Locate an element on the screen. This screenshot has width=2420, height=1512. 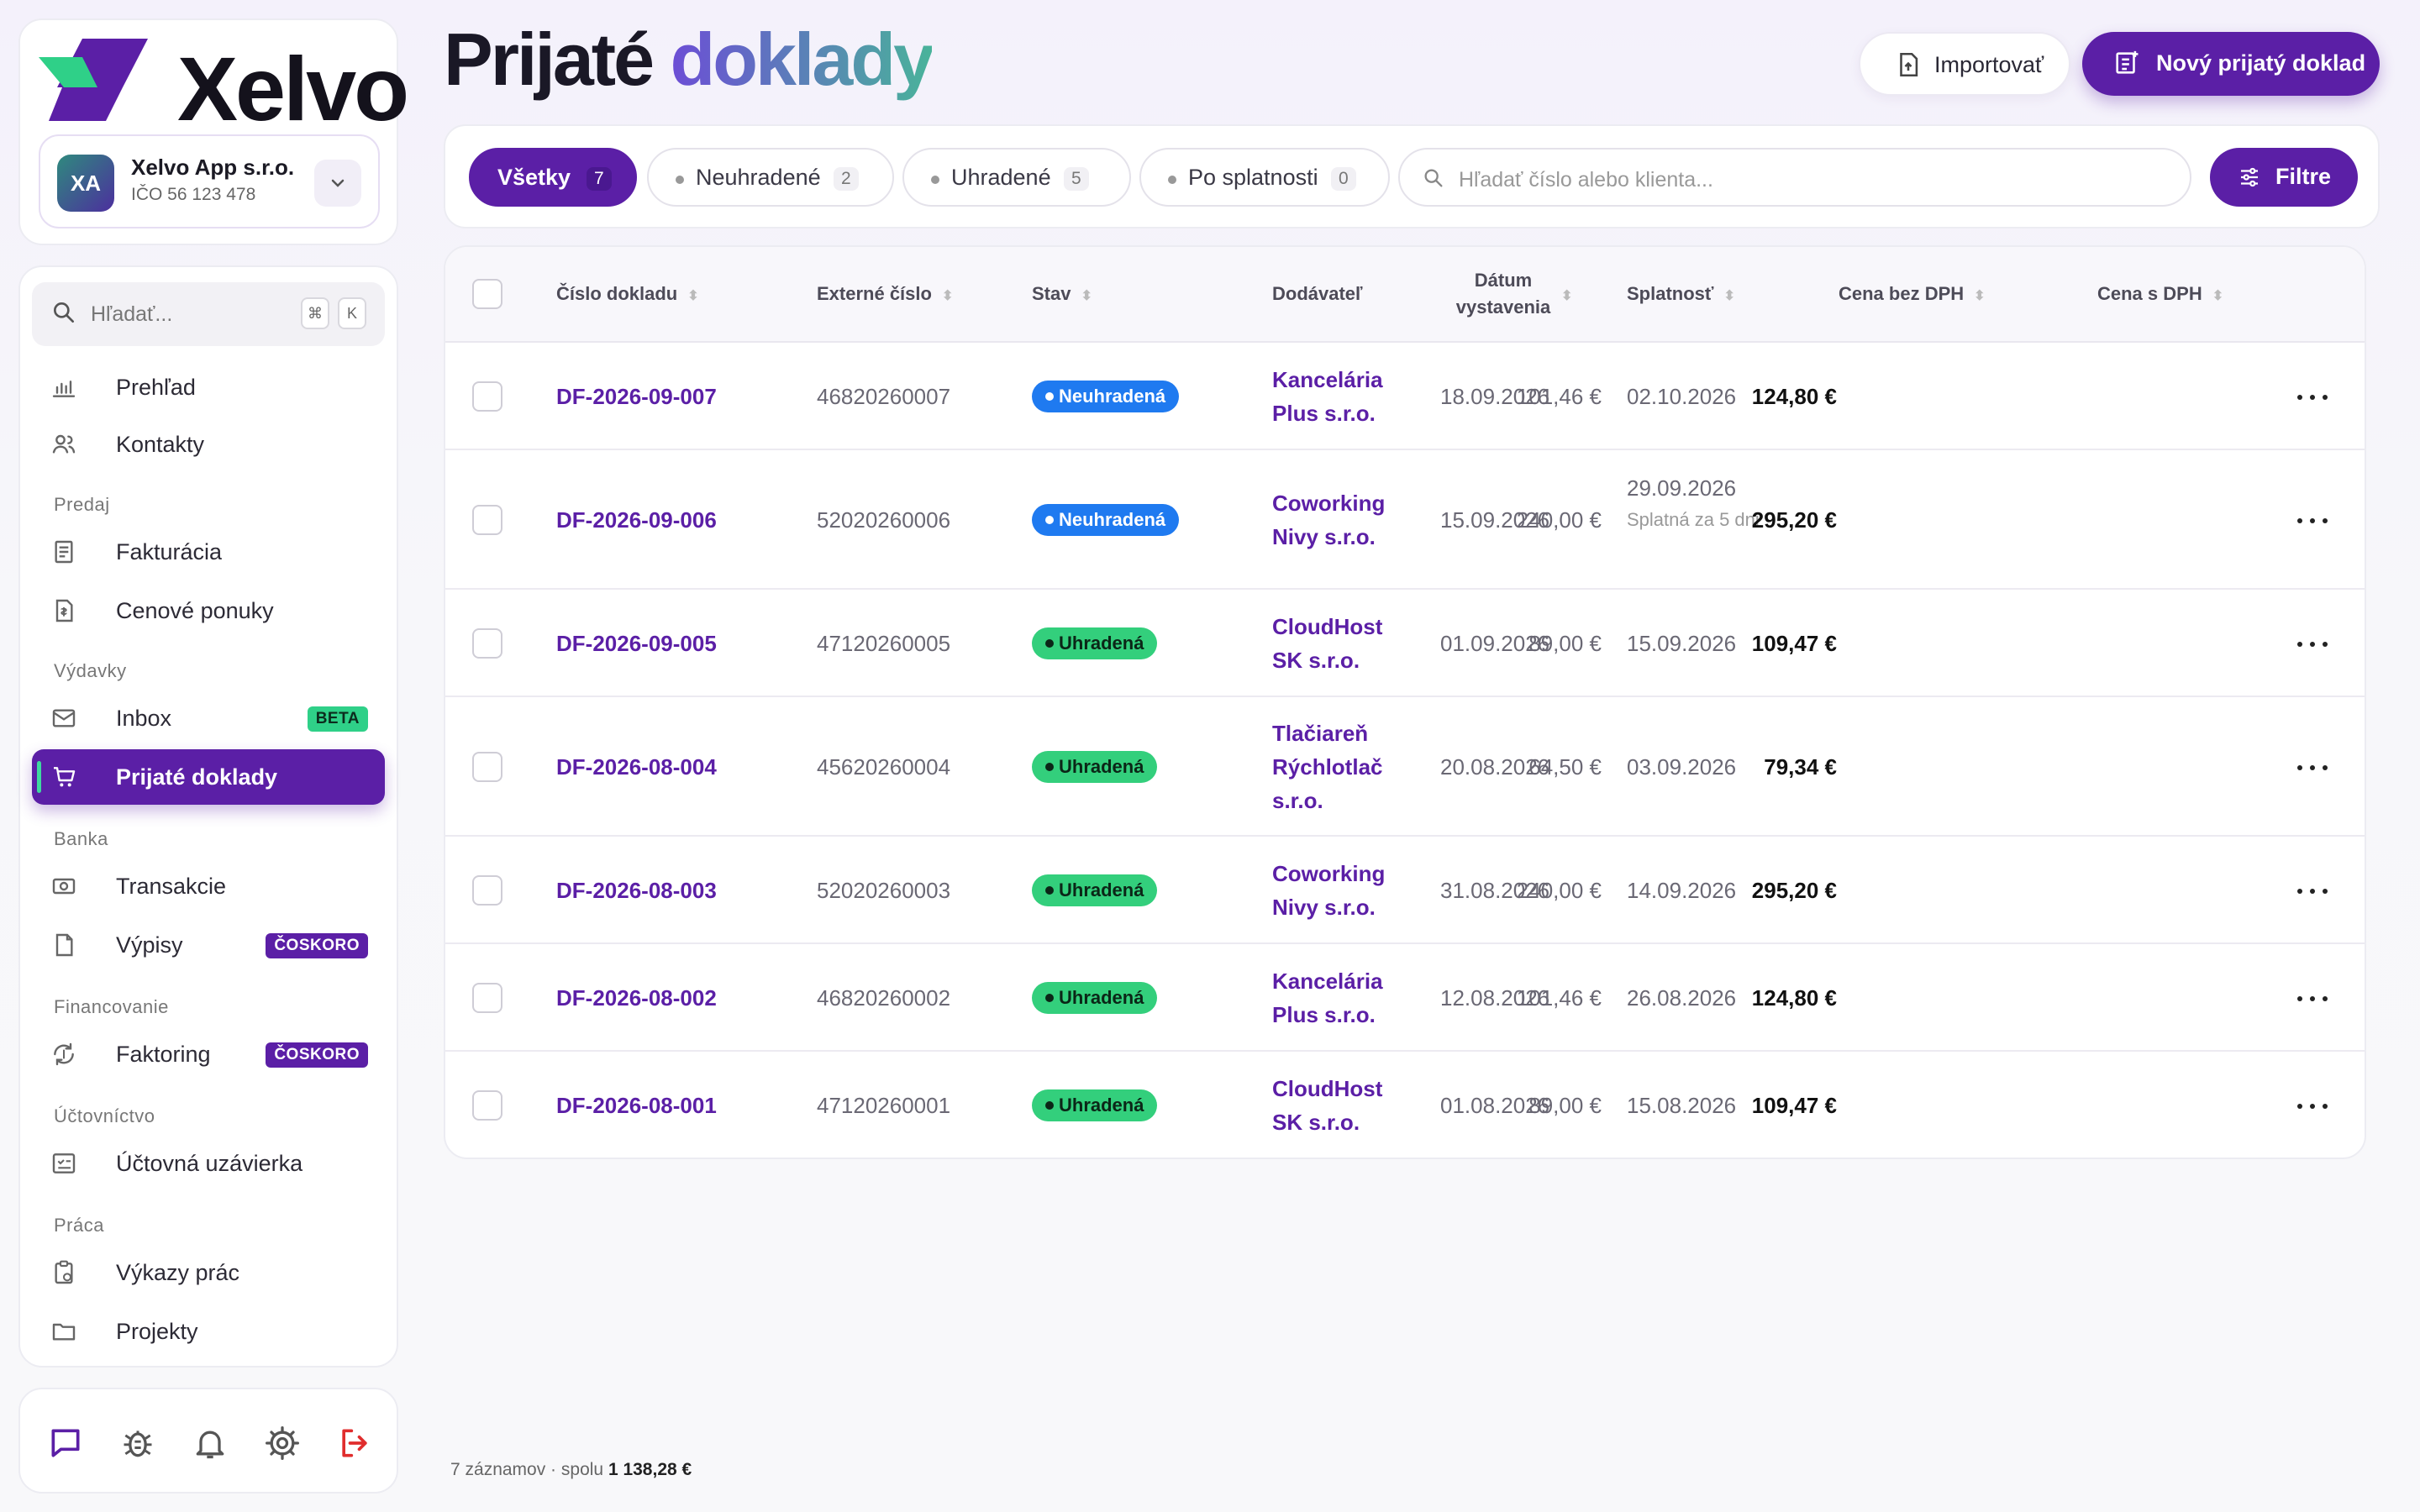
sidebar-item-prehlad: Prehľad is located at coordinates (208, 387).